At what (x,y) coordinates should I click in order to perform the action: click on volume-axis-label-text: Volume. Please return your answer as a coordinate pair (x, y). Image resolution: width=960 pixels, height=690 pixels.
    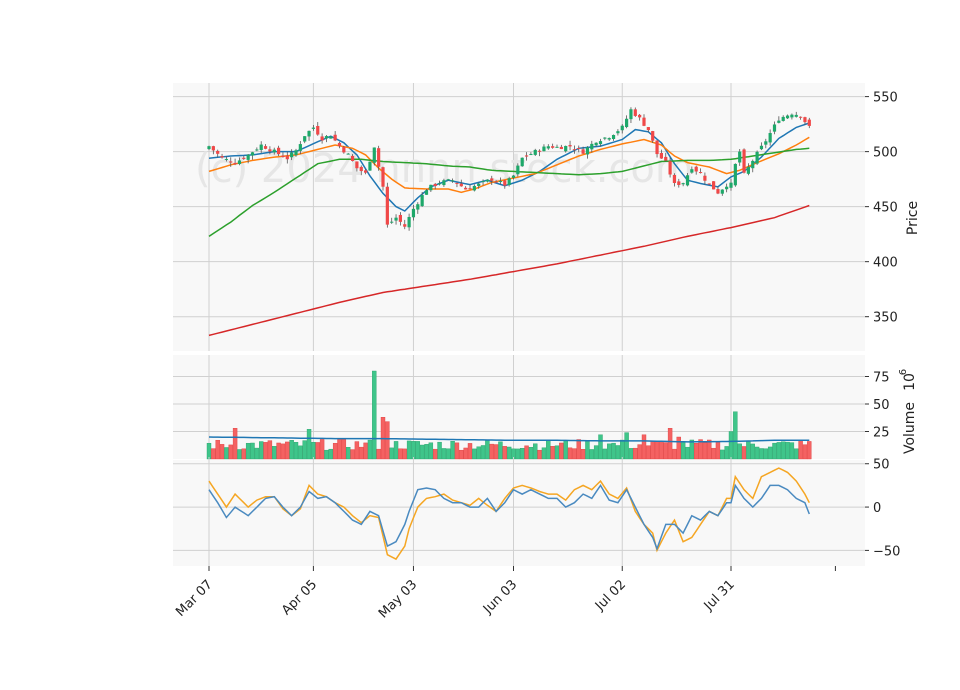
    Looking at the image, I should click on (910, 428).